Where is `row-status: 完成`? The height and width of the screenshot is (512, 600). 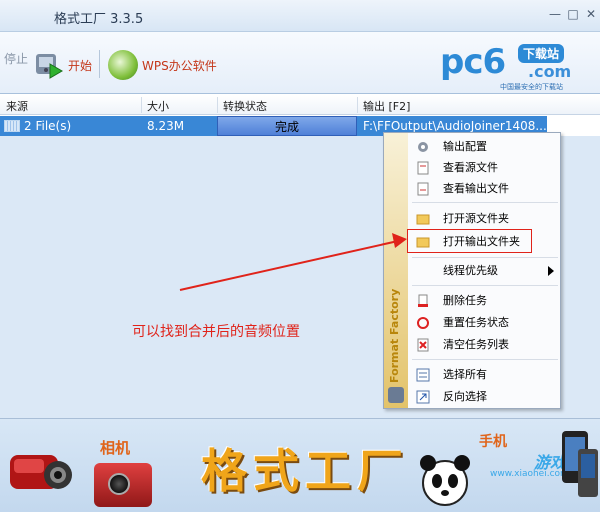 row-status: 完成 is located at coordinates (287, 126).